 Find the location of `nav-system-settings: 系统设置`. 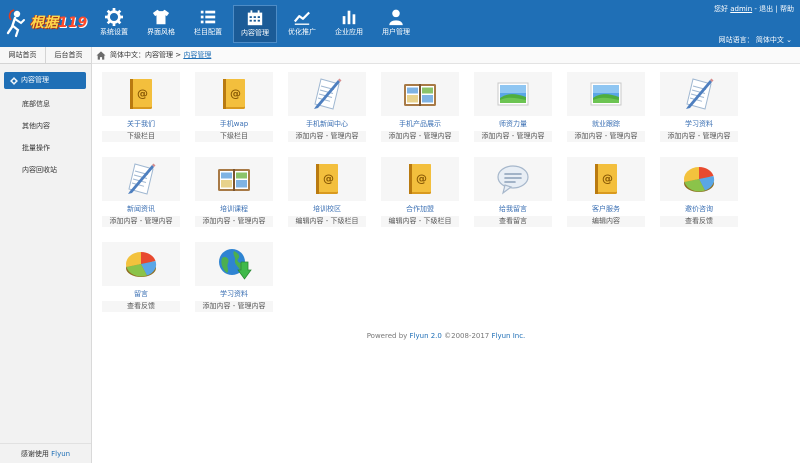

nav-system-settings: 系统设置 is located at coordinates (114, 24).